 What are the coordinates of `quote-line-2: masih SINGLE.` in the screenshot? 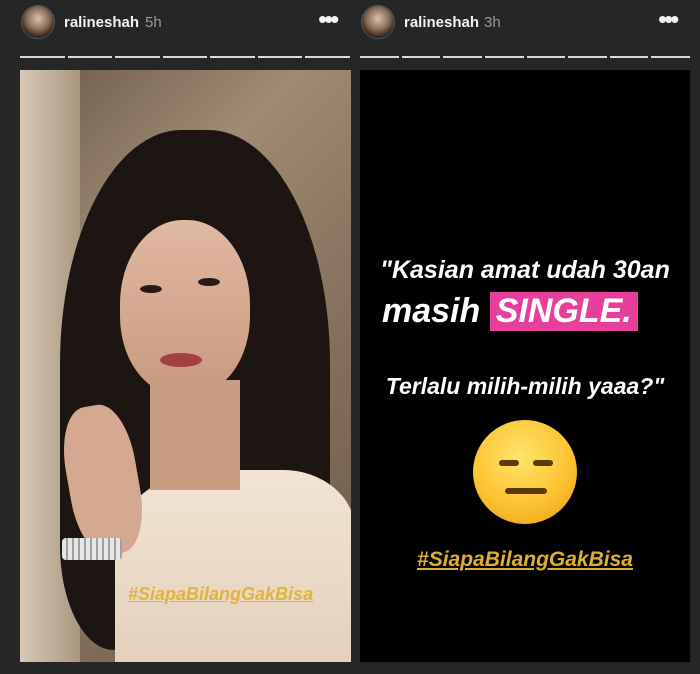 It's located at (536, 311).